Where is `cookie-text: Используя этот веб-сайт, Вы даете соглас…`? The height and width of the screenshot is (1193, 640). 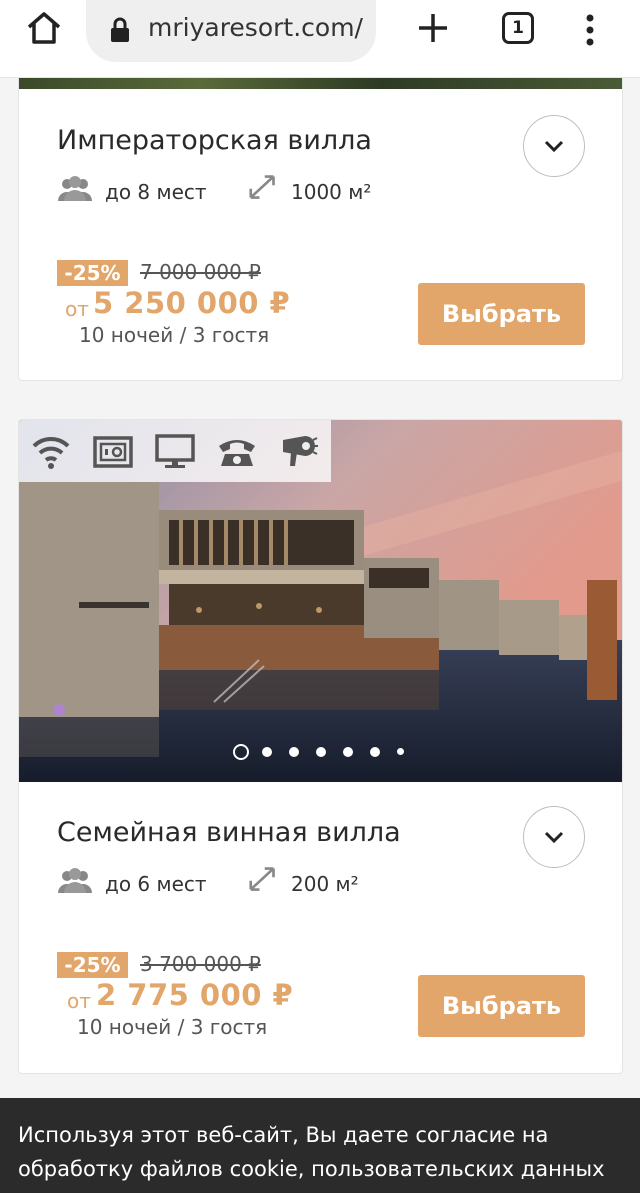
cookie-text: Используя этот веб-сайт, Вы даете соглас… is located at coordinates (311, 1152).